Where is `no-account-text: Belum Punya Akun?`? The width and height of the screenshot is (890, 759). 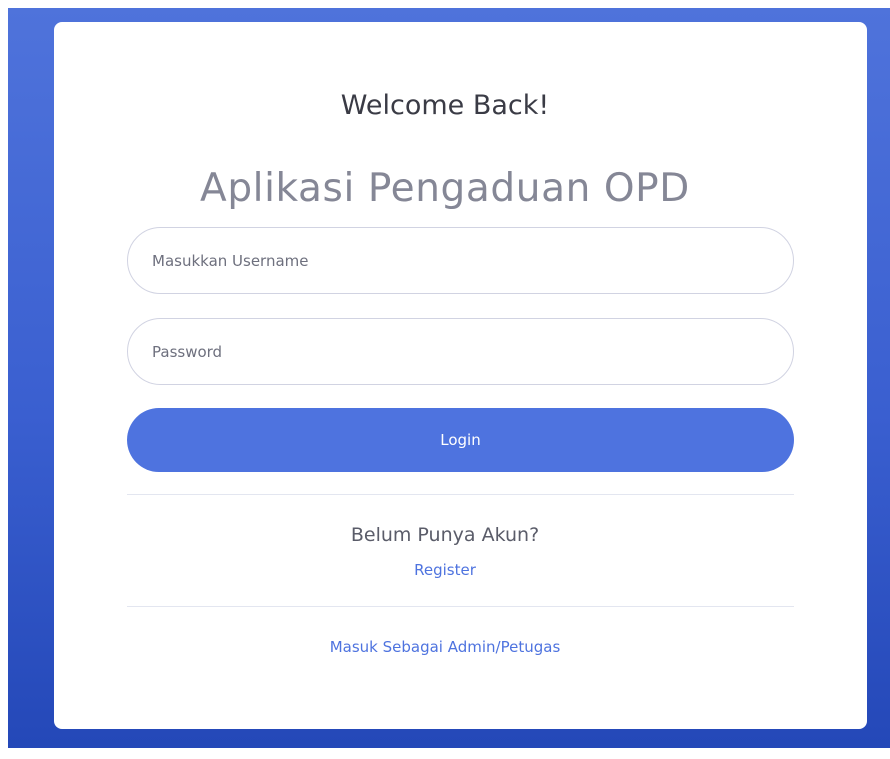
no-account-text: Belum Punya Akun? is located at coordinates (445, 535).